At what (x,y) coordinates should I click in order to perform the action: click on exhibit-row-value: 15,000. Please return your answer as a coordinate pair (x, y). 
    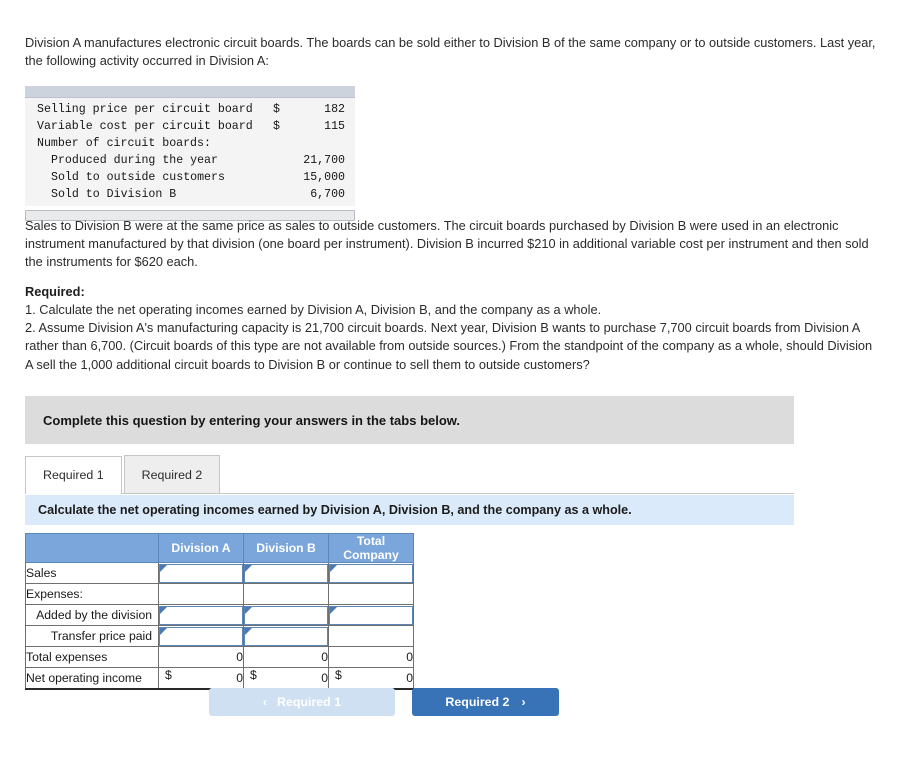
    Looking at the image, I should click on (324, 178).